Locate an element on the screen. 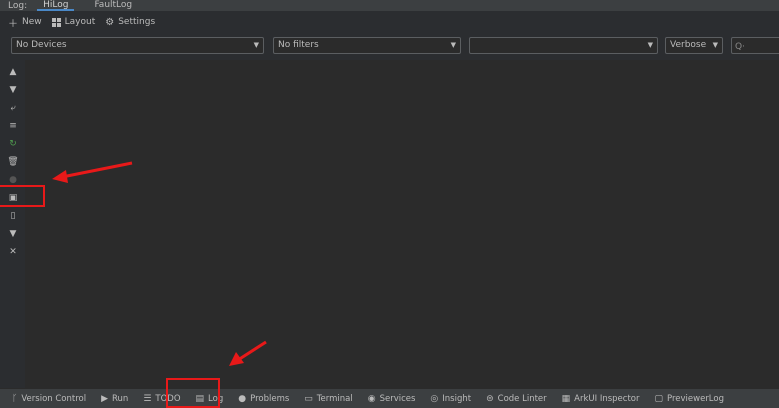 This screenshot has width=779, height=408. level-select-value: Verbose is located at coordinates (688, 45).